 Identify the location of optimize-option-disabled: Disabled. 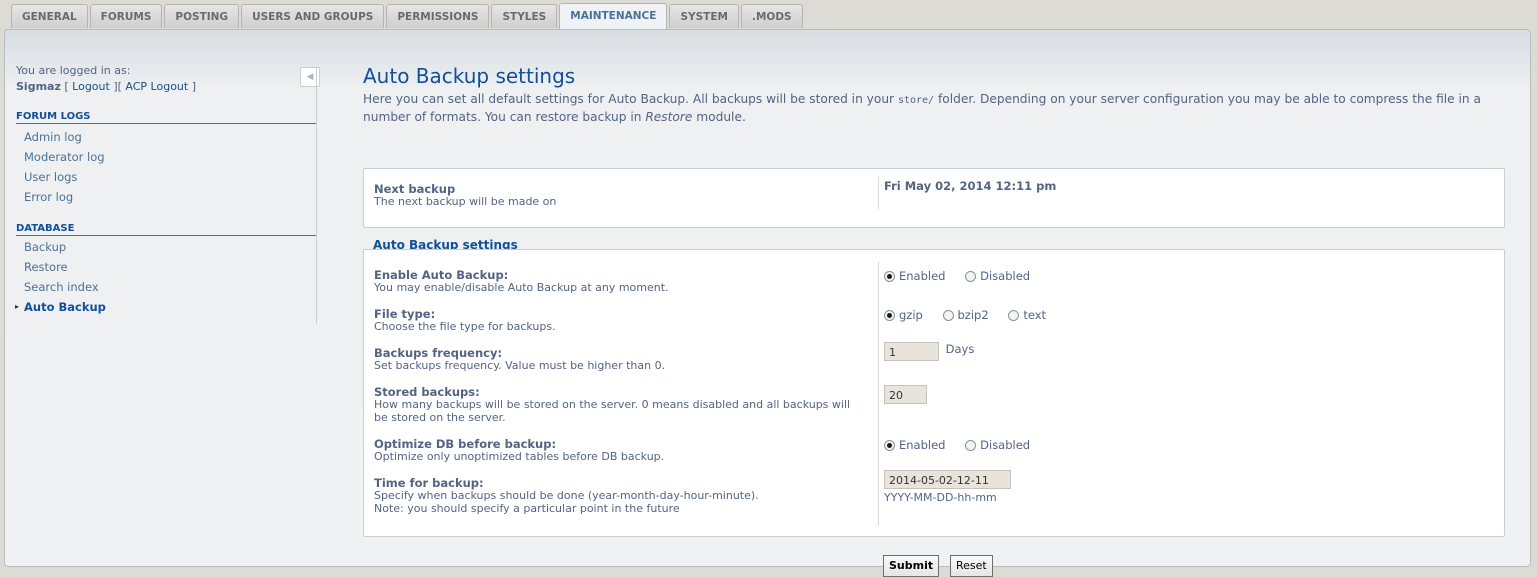
(997, 445).